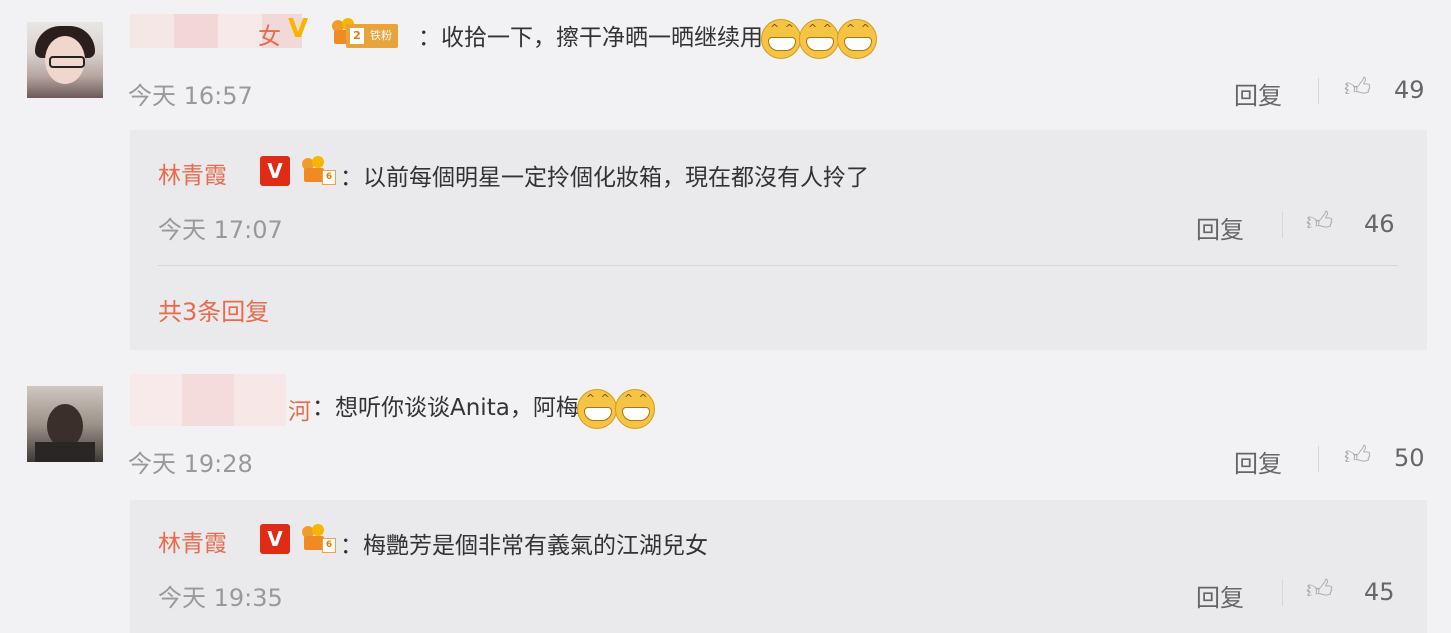  Describe the element at coordinates (208, 400) in the screenshot. I see `blurred-username` at that location.